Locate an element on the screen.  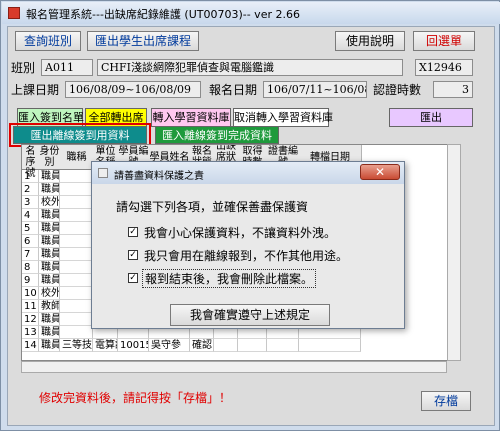
table-cell: 8 is located at coordinates (30, 267).